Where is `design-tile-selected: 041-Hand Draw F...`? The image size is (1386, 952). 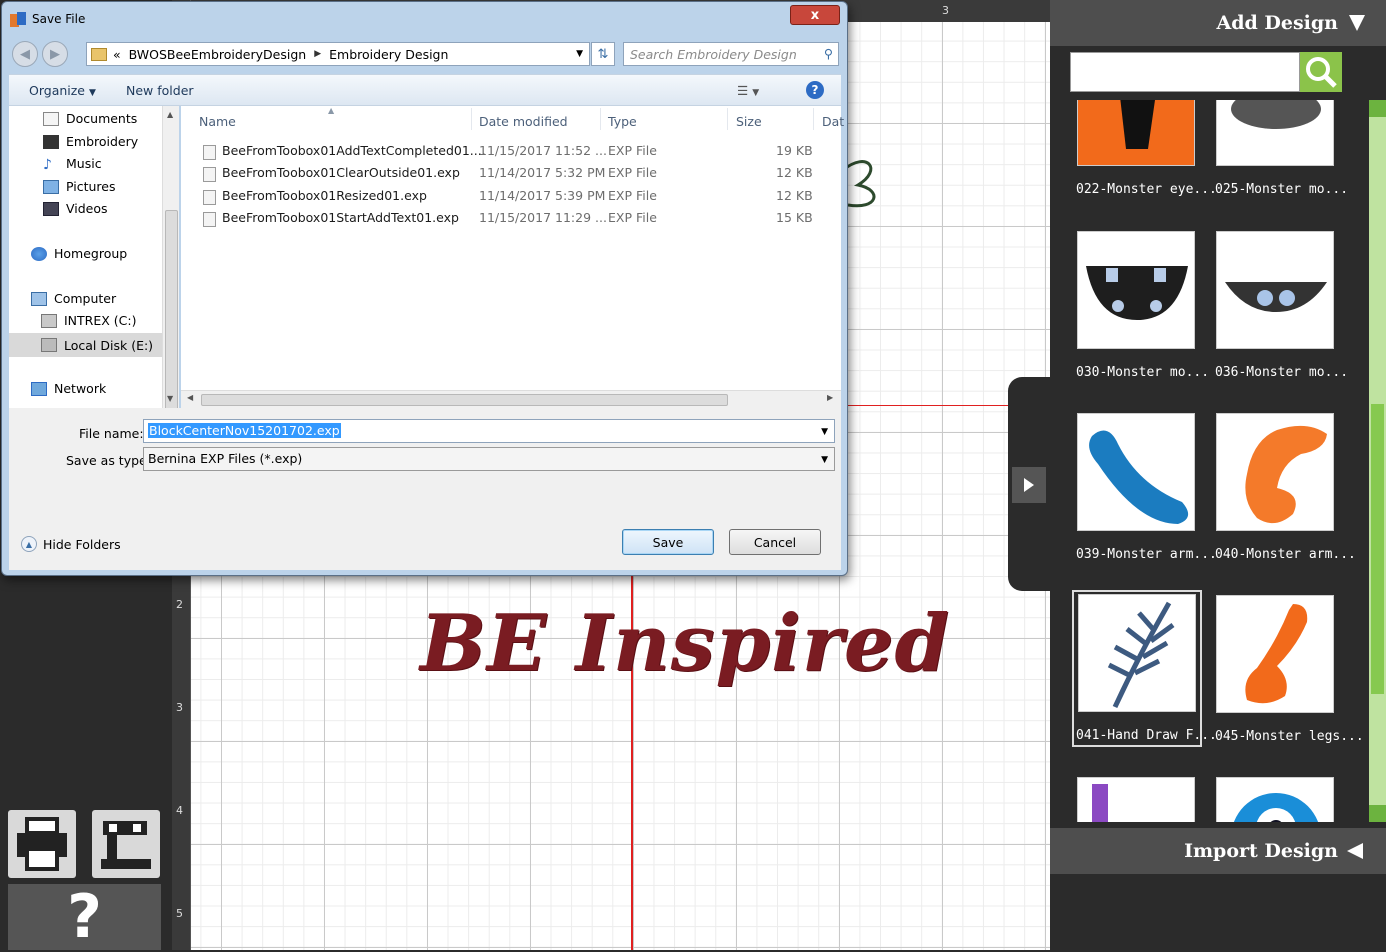
design-tile-selected: 041-Hand Draw F... is located at coordinates (1144, 668).